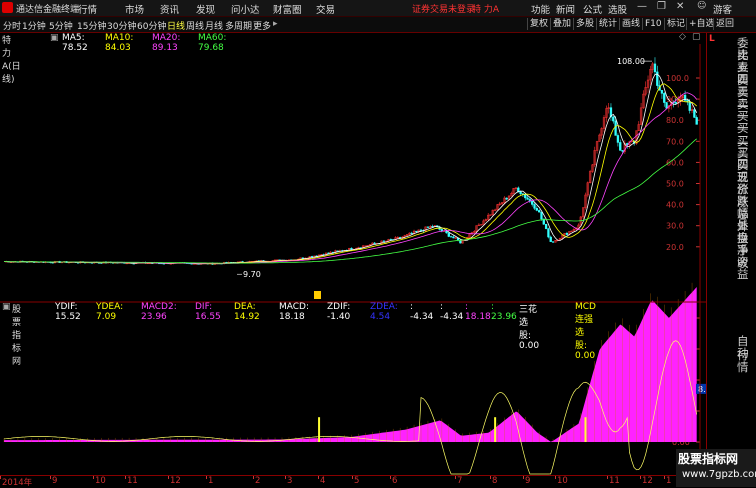  Describe the element at coordinates (584, 24) in the screenshot. I see `multi-stock-button: 多股` at that location.